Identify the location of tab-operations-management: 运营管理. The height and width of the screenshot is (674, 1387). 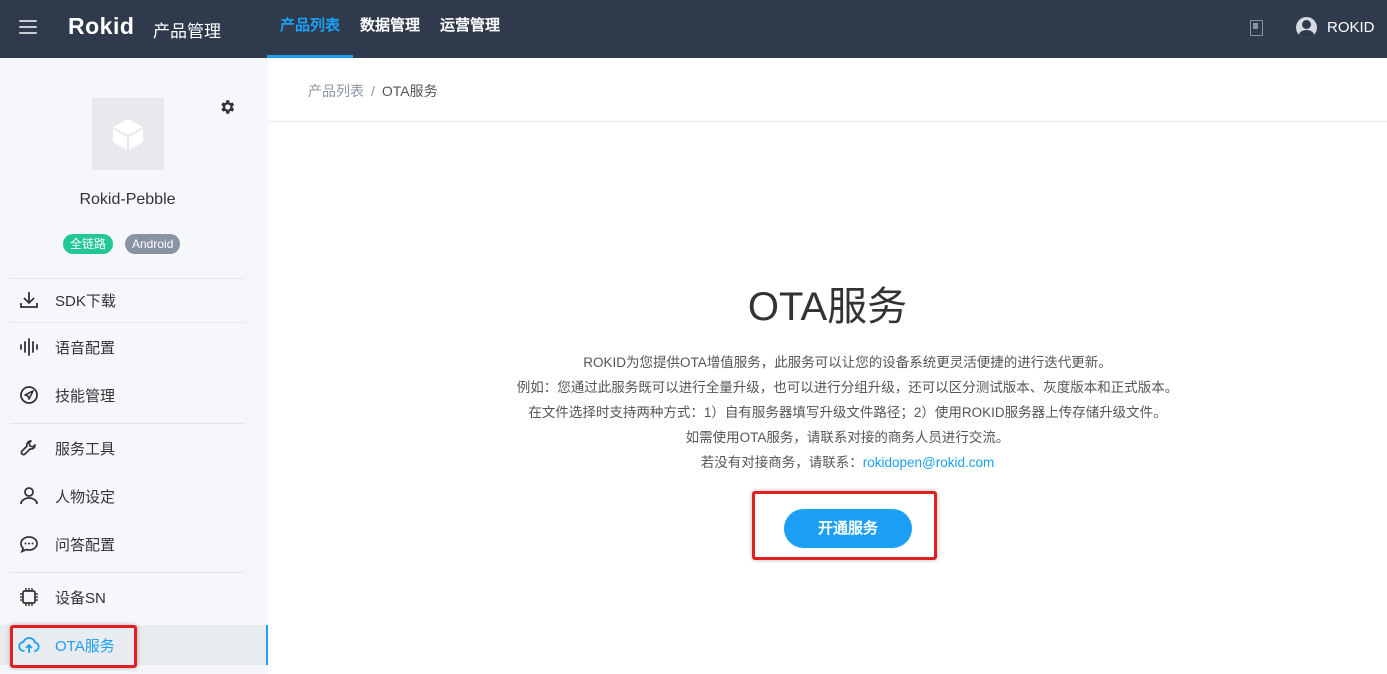
(470, 29).